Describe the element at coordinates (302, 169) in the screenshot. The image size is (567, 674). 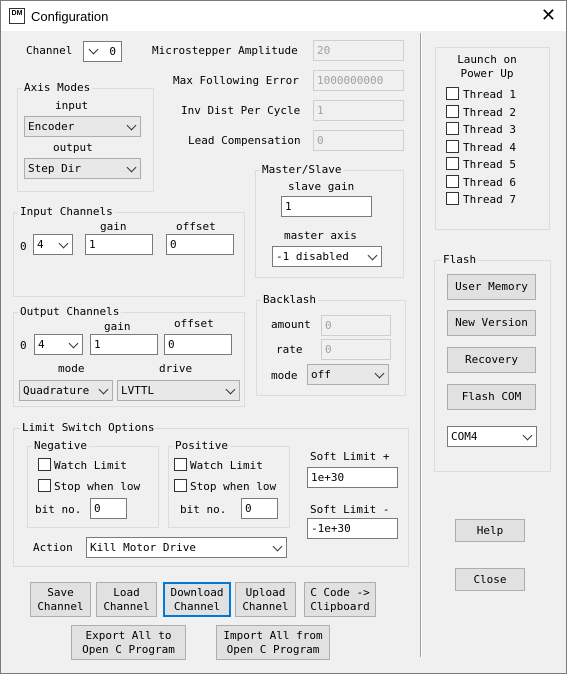
I see `master-slave-title: Master/Slave` at that location.